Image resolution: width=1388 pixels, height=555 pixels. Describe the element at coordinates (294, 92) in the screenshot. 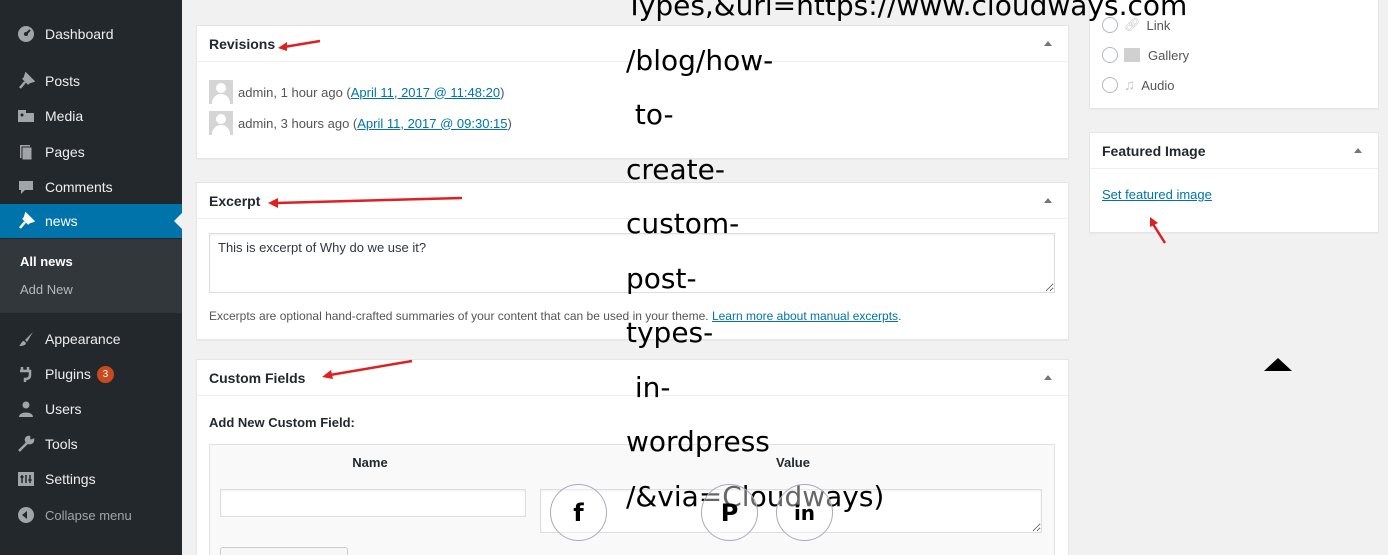

I see `revision-author: admin, 1 hour ago (` at that location.